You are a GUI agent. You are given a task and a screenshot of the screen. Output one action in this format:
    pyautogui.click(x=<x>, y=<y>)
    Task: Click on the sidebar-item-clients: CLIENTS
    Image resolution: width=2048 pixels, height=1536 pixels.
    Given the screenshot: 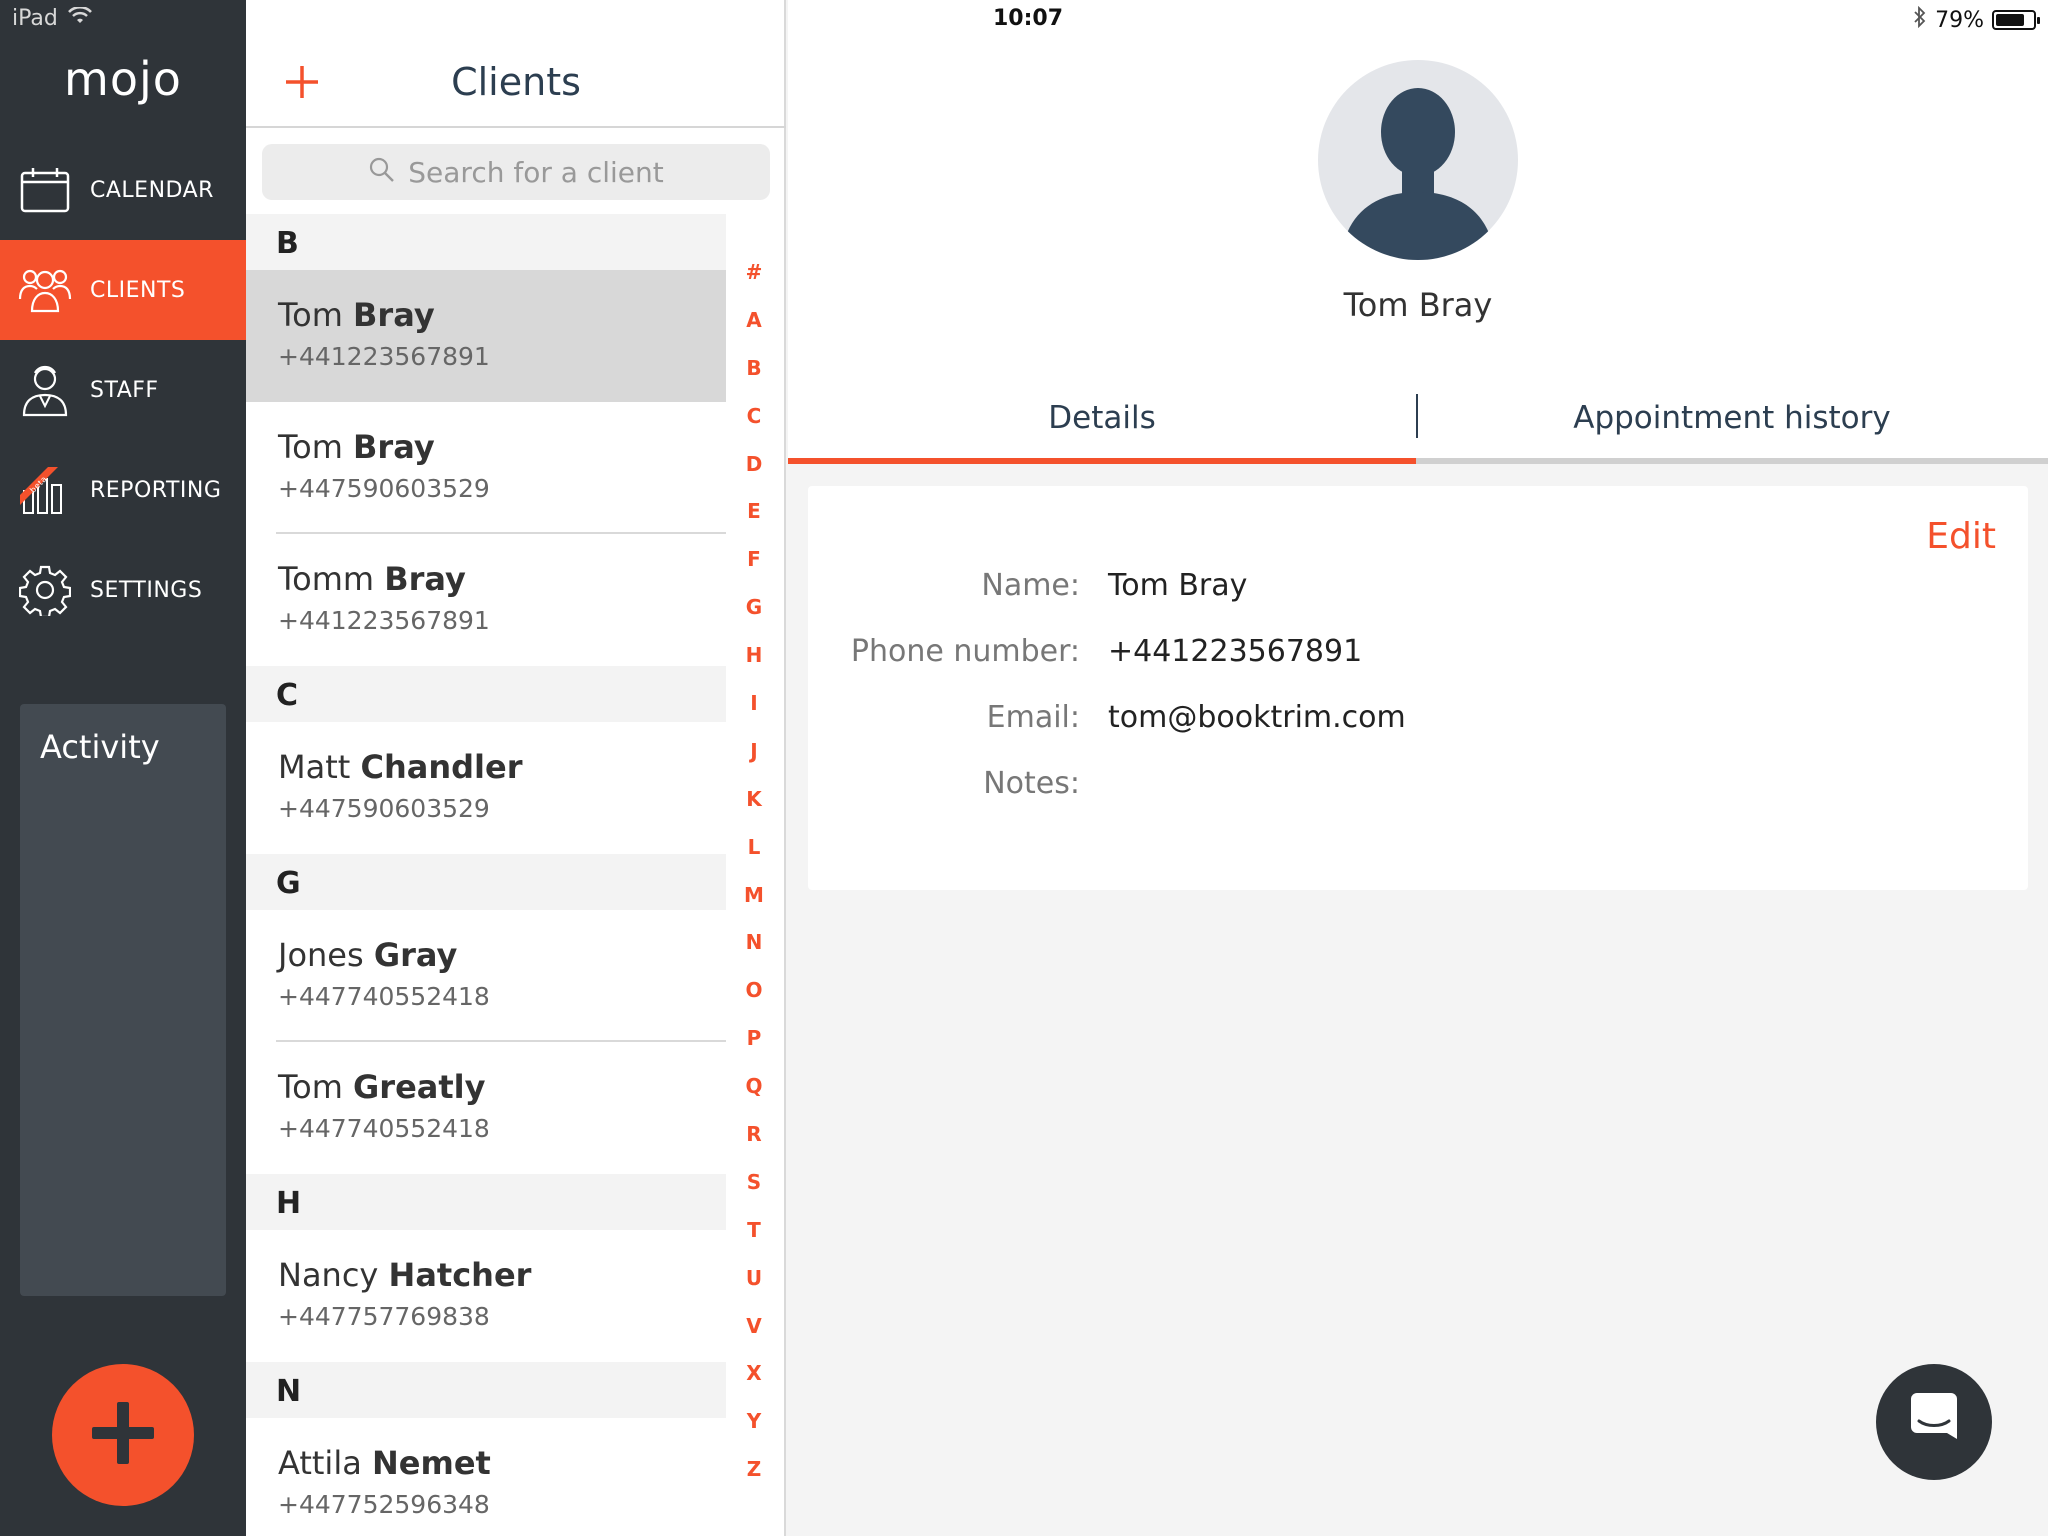 What is the action you would take?
    pyautogui.click(x=123, y=290)
    